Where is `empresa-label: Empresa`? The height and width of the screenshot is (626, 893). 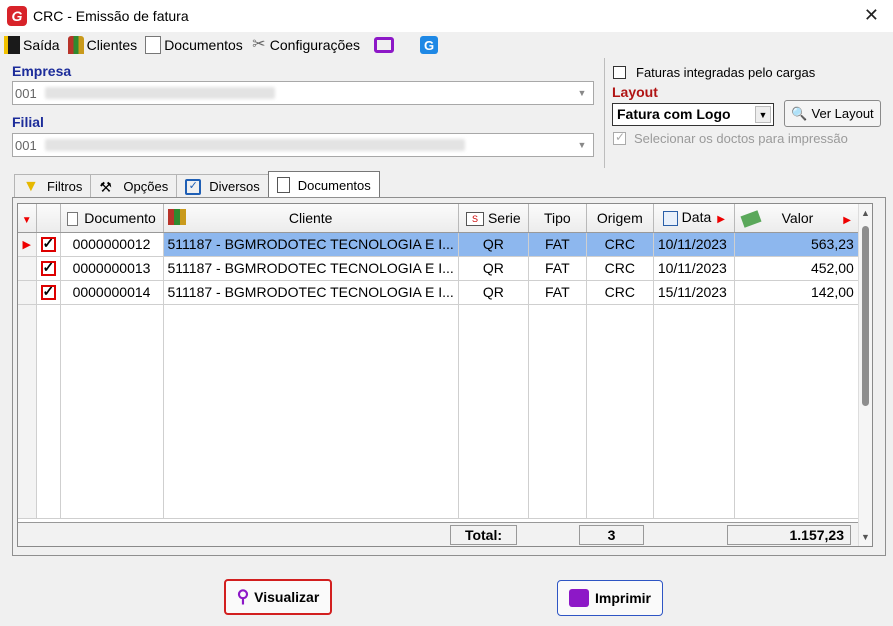
empresa-label: Empresa is located at coordinates (42, 71).